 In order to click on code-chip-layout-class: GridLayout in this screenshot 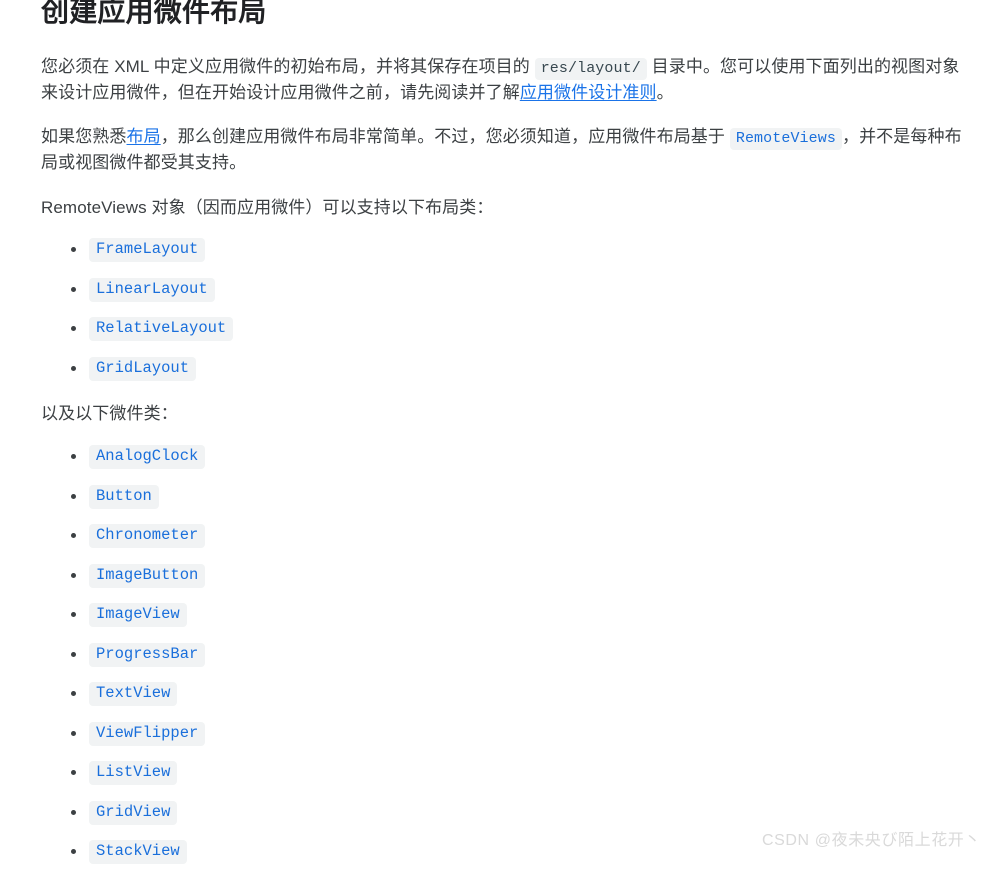, I will do `click(143, 368)`.